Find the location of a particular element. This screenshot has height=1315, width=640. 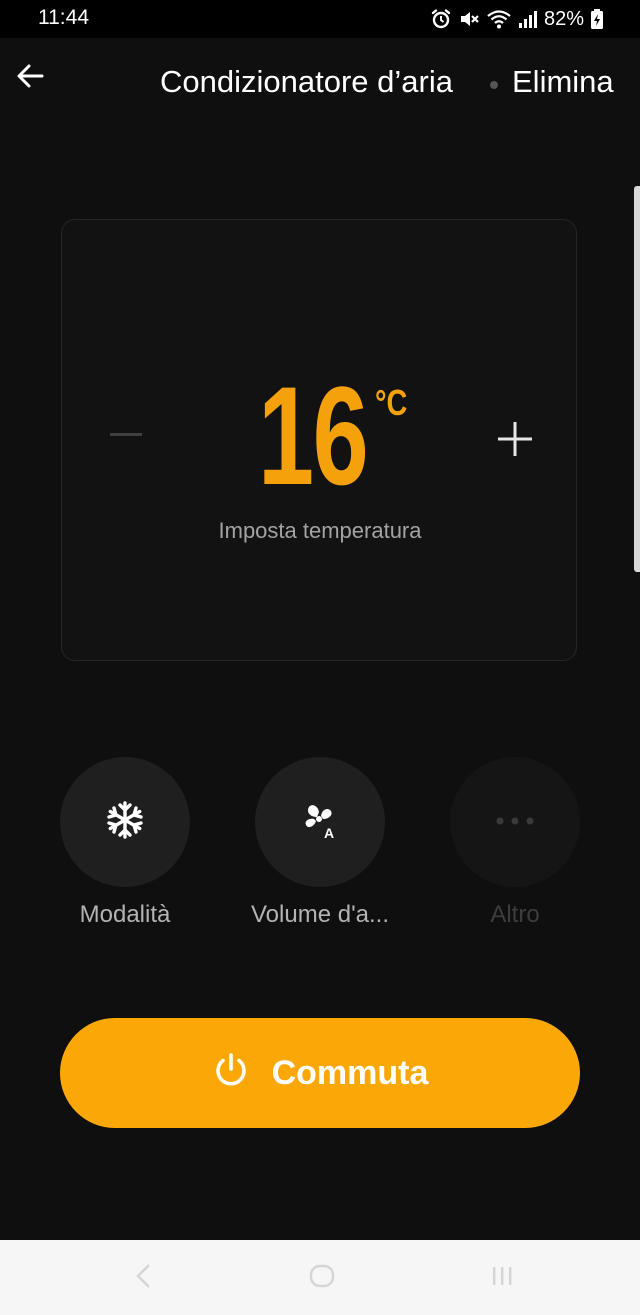

navigation-bar is located at coordinates (320, 1277).